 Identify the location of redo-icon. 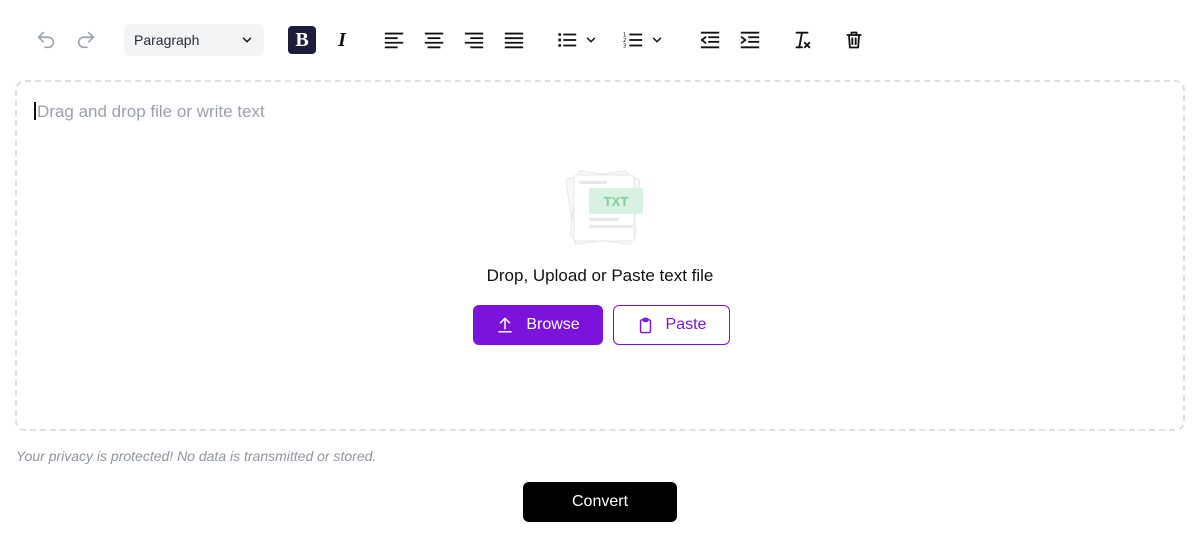
(86, 40).